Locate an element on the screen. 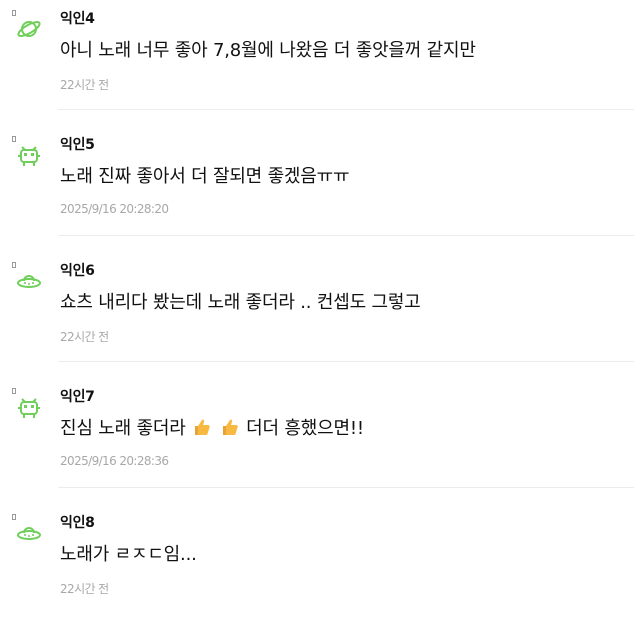  comment-text-part: 더더 흥했으면!! is located at coordinates (305, 428).